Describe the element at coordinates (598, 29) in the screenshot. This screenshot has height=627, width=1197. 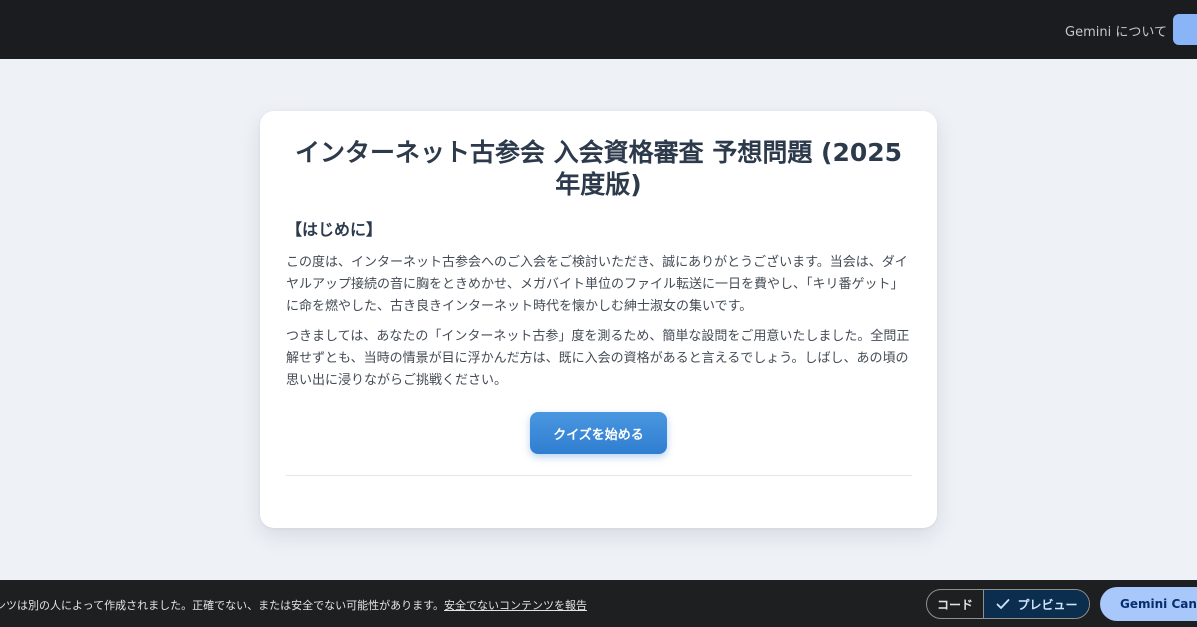
I see `top-bar: Gemini について` at that location.